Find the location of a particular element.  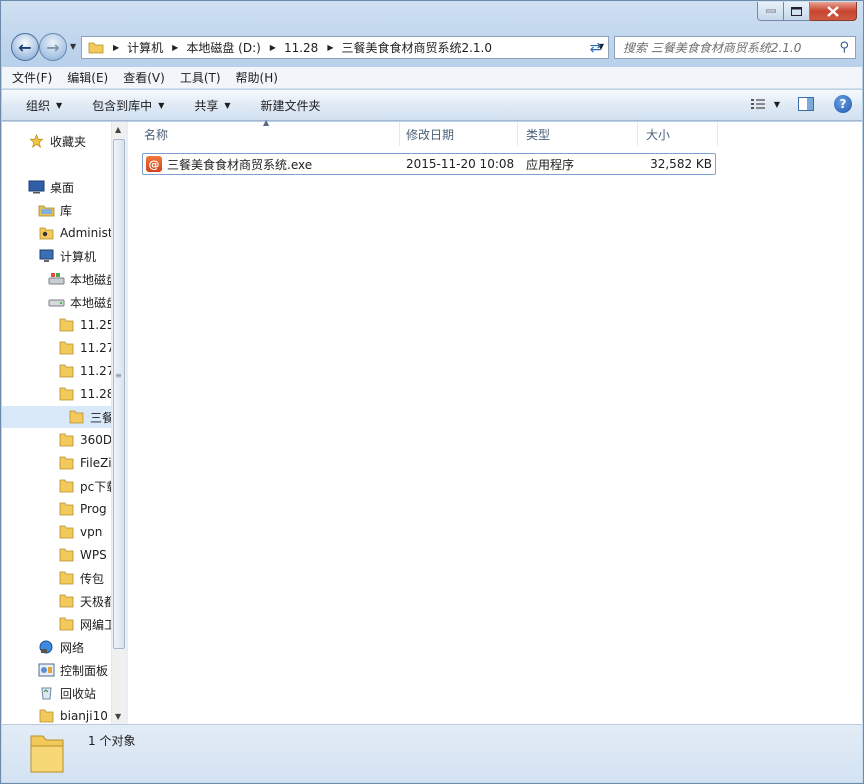

recent-pages-dropdown: ▼ is located at coordinates (73, 46).